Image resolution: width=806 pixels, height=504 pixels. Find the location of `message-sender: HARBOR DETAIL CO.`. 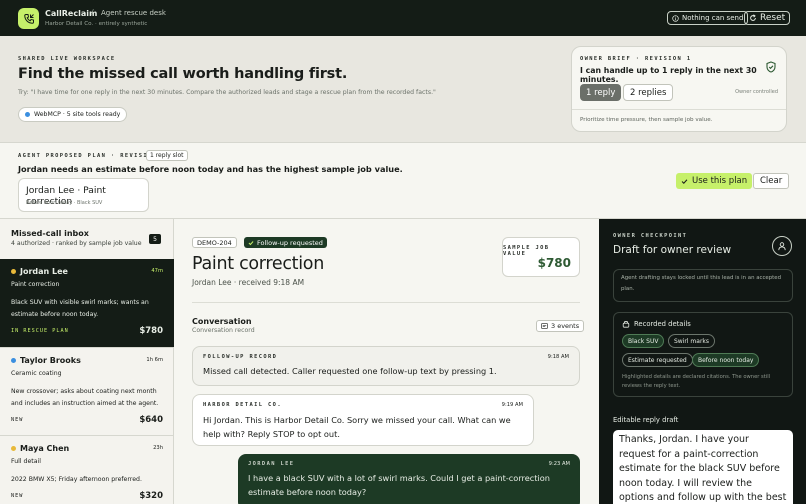

message-sender: HARBOR DETAIL CO. is located at coordinates (242, 405).